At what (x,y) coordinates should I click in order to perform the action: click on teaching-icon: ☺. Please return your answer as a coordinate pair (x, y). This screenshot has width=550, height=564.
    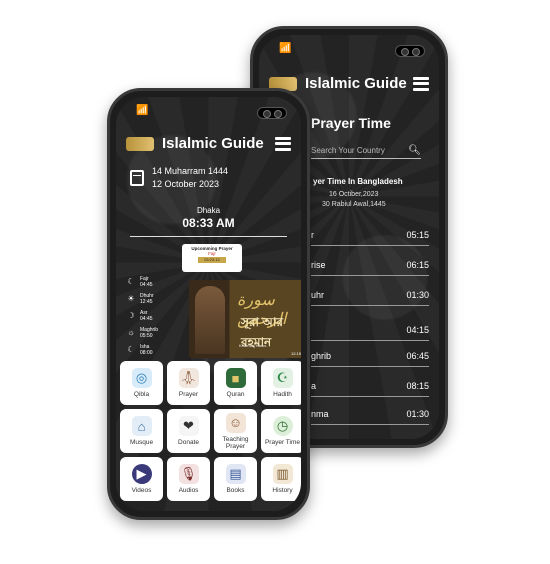
    Looking at the image, I should click on (235, 422).